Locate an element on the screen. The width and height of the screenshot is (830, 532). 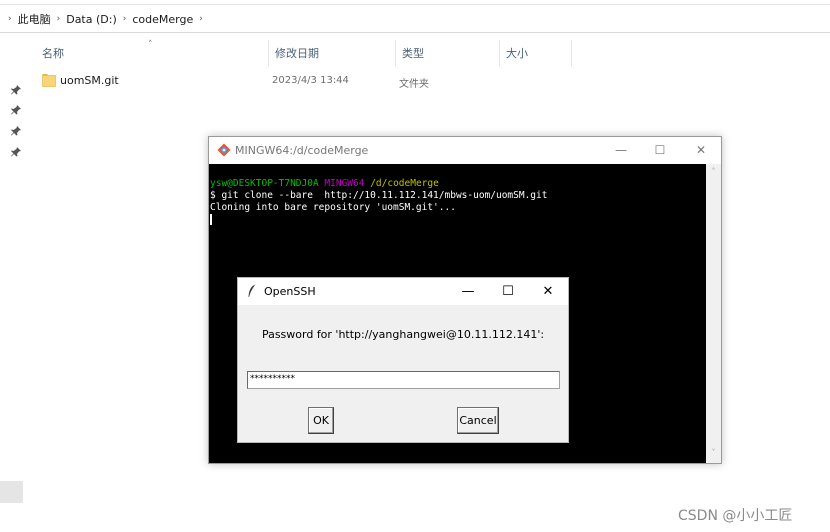
cancel-button: Cancel is located at coordinates (478, 420).